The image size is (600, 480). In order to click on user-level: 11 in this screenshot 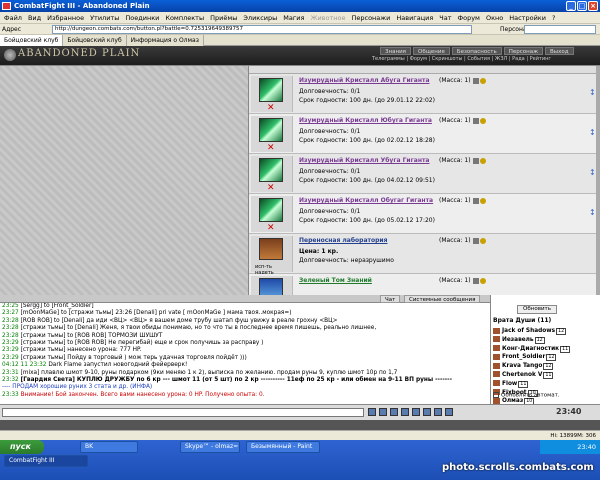, I will do `click(548, 375)`.